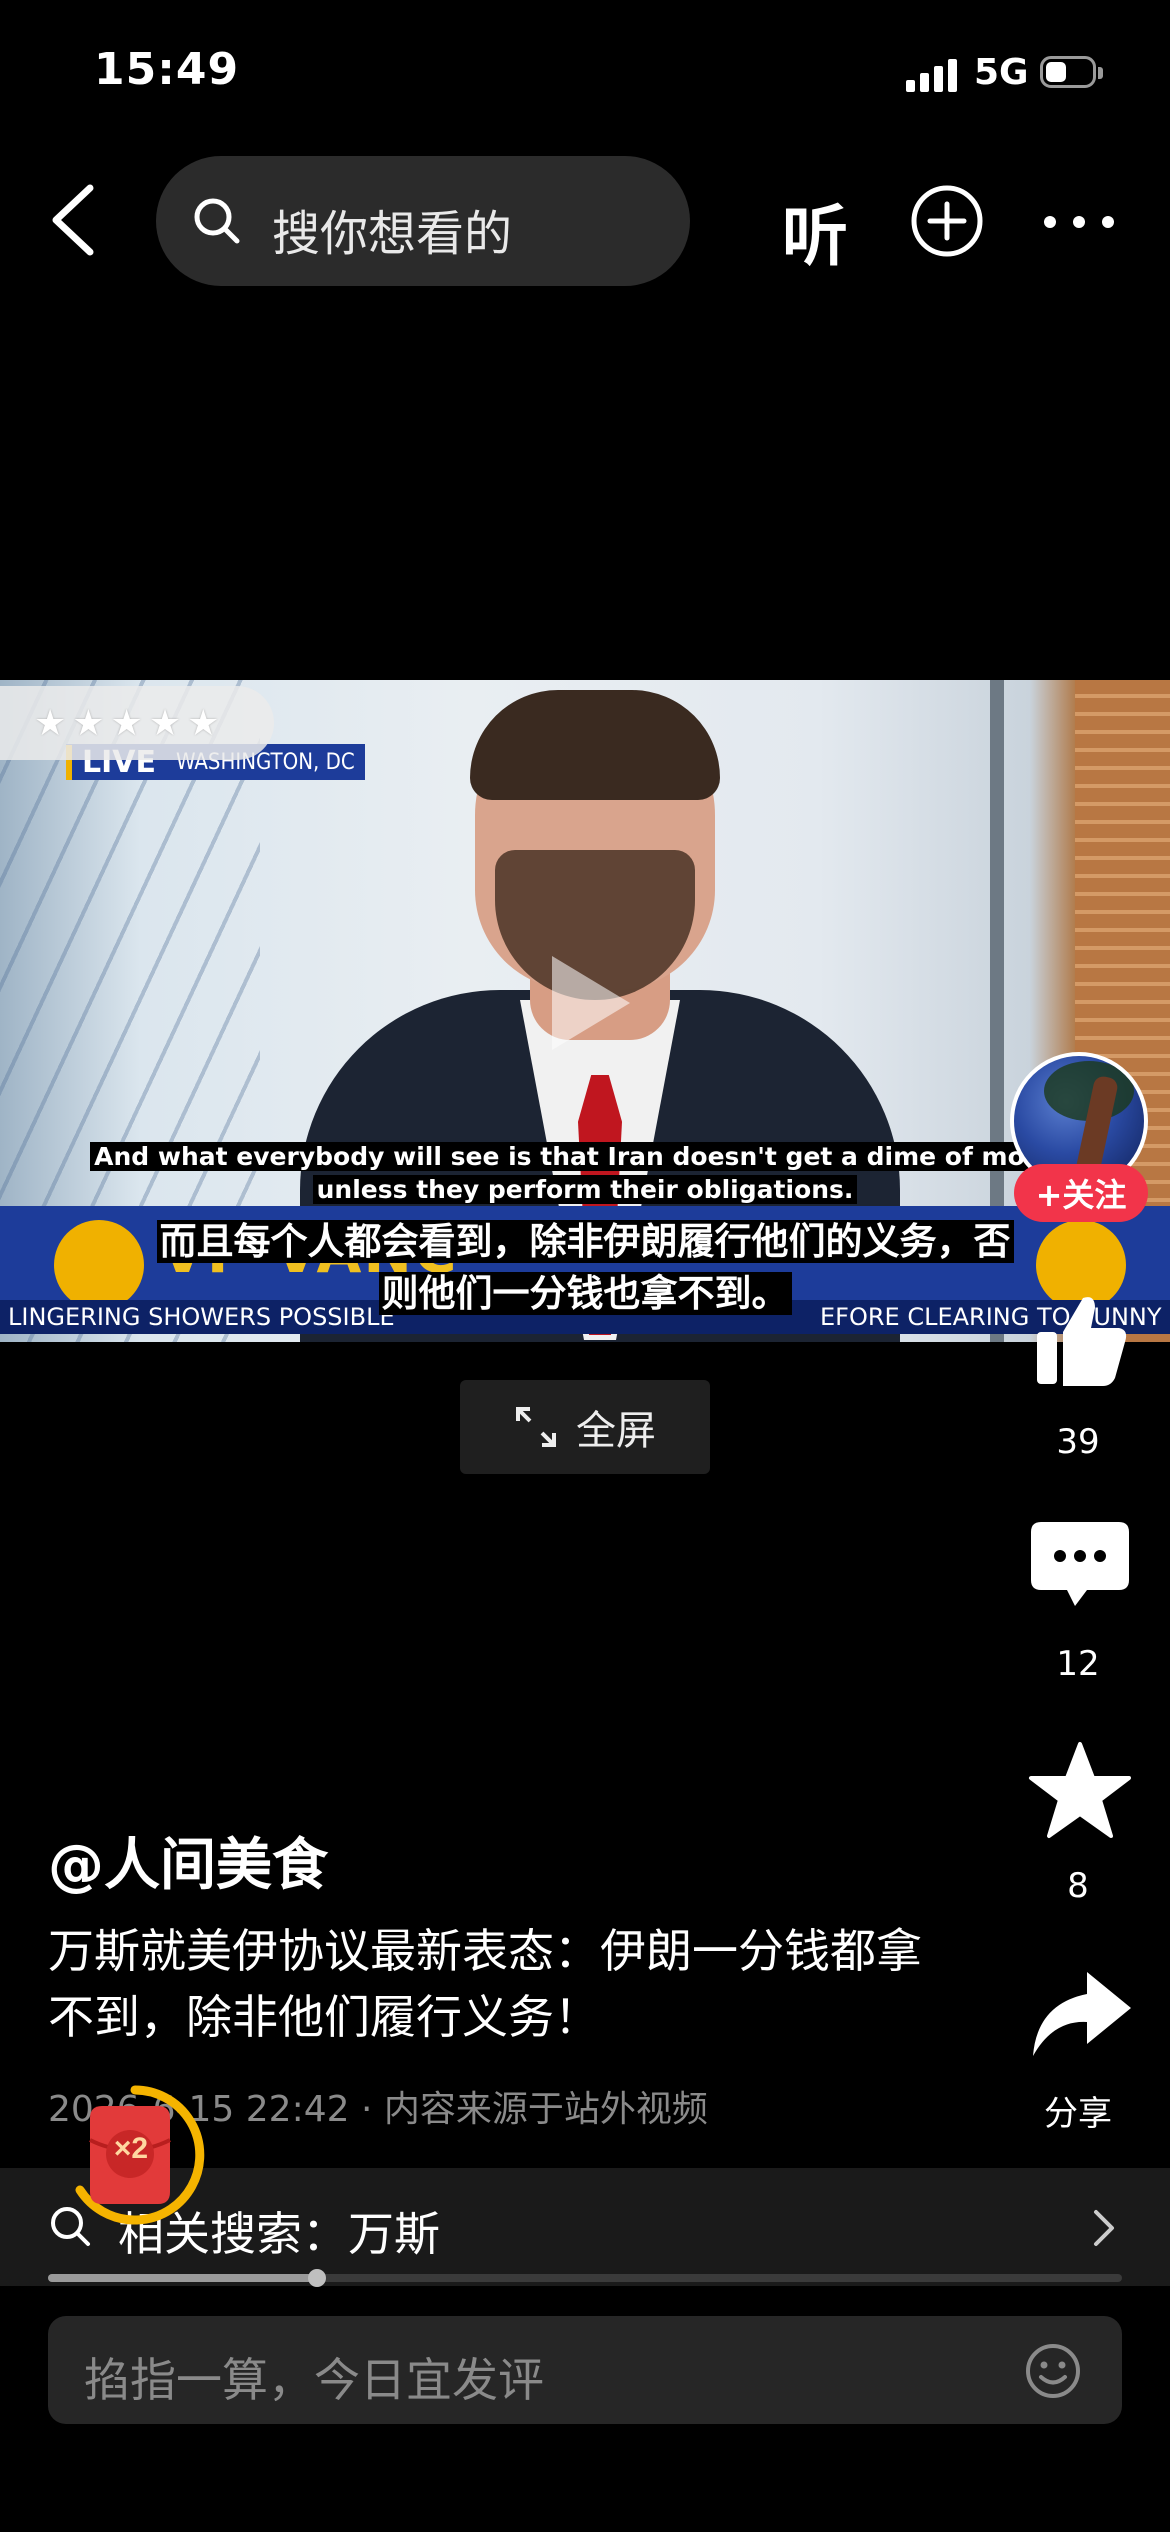  I want to click on battery-icon, so click(1073, 73).